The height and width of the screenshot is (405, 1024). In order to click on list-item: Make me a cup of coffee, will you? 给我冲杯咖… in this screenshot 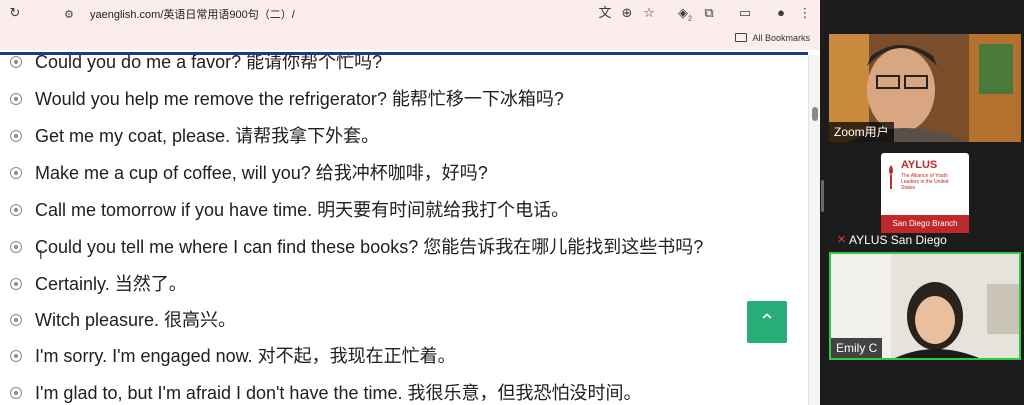, I will do `click(400, 173)`.